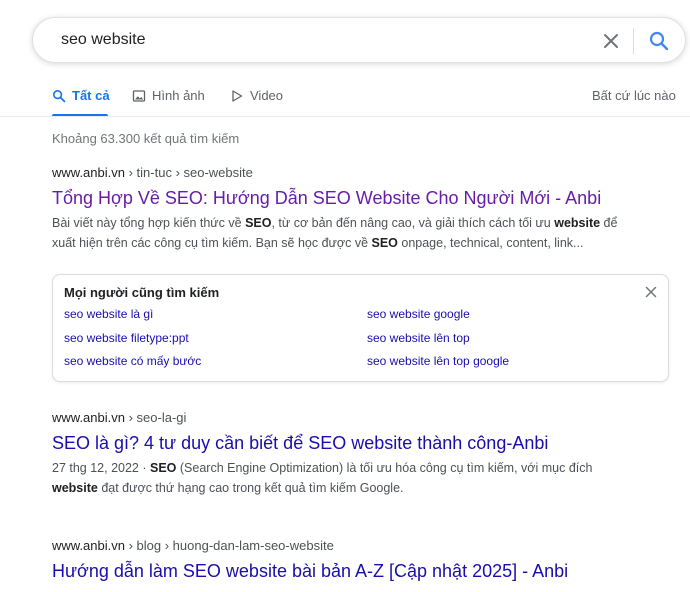 Image resolution: width=690 pixels, height=592 pixels. What do you see at coordinates (362, 418) in the screenshot?
I see `result-url: www.anbi.vn › seo-la-gi` at bounding box center [362, 418].